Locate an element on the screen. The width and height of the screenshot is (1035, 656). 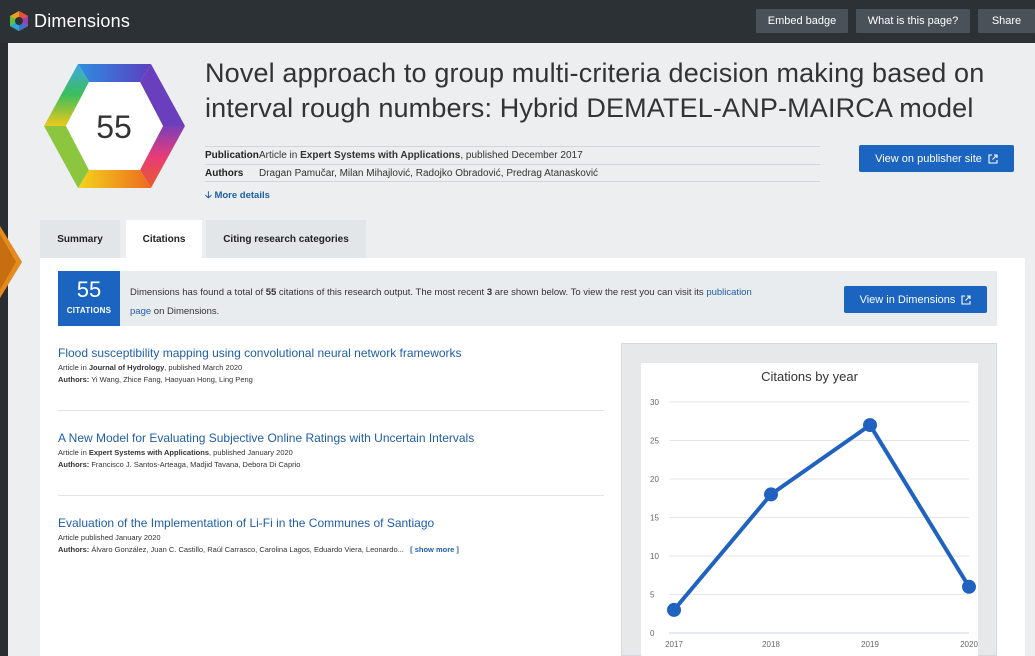
more-details-link: 🡣 More details is located at coordinates (237, 196).